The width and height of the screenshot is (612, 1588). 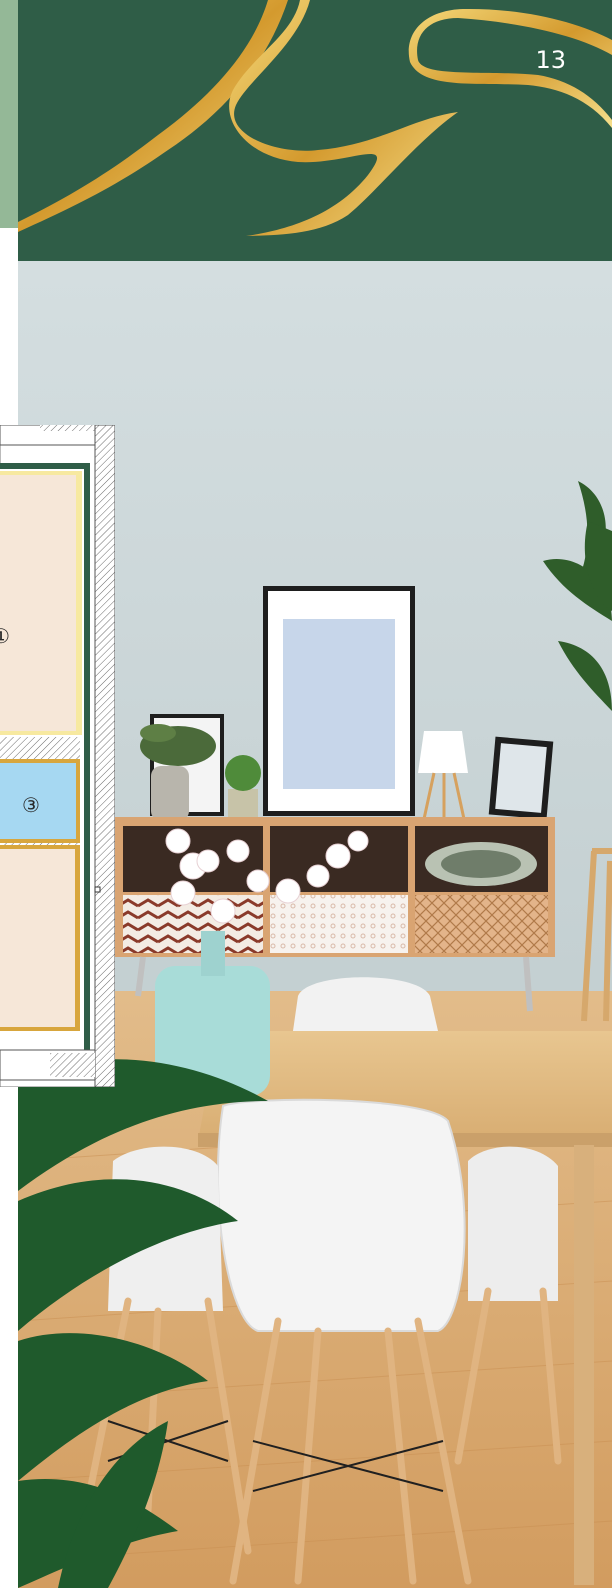 I want to click on floor-plan-drawing: ① ③, so click(x=58, y=756).